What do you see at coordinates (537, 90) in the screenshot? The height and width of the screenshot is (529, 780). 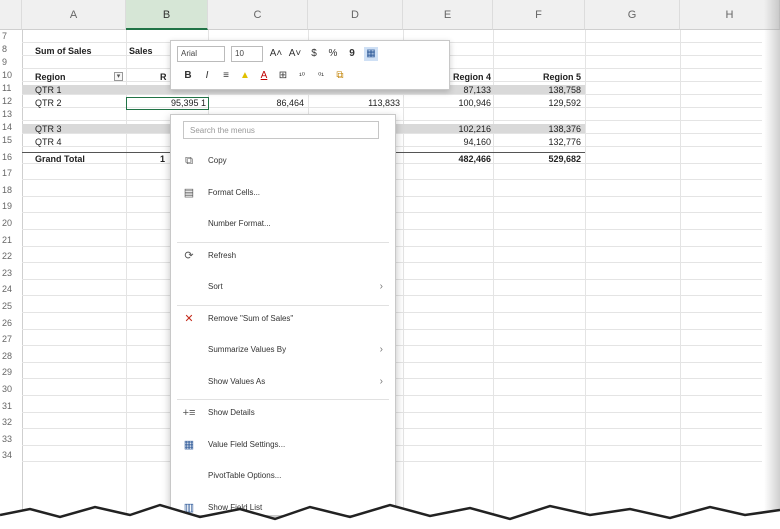 I see `pivot-value: 138,758` at bounding box center [537, 90].